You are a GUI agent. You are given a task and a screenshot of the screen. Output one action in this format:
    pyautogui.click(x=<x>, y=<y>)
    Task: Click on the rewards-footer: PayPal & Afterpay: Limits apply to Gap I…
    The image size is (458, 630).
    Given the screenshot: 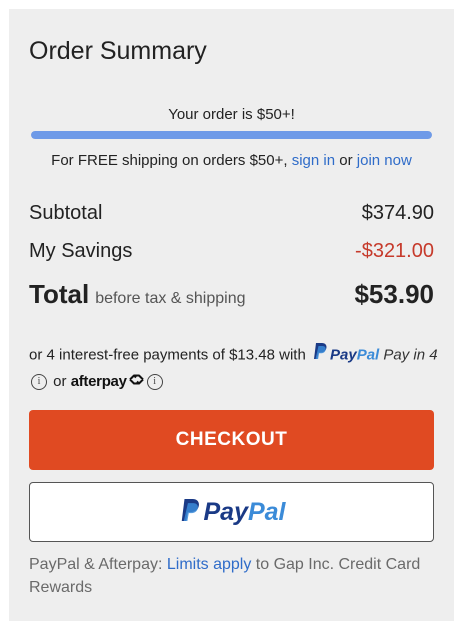 What is the action you would take?
    pyautogui.click(x=234, y=576)
    